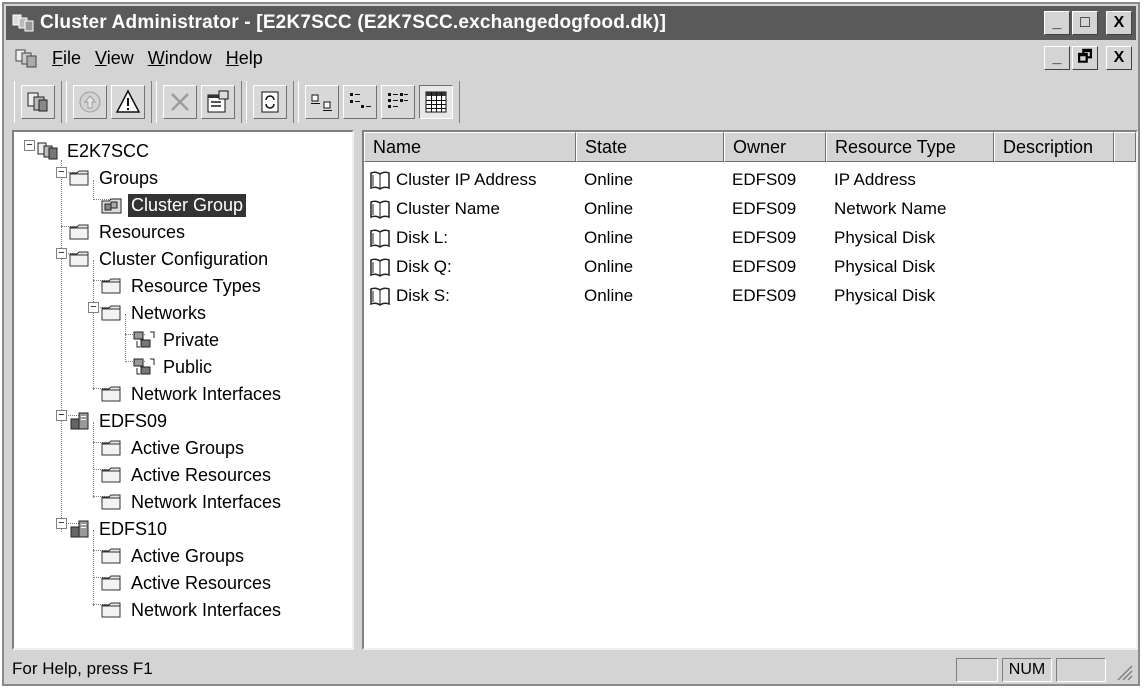  What do you see at coordinates (1057, 58) in the screenshot?
I see `mdi-minimize-button: _` at bounding box center [1057, 58].